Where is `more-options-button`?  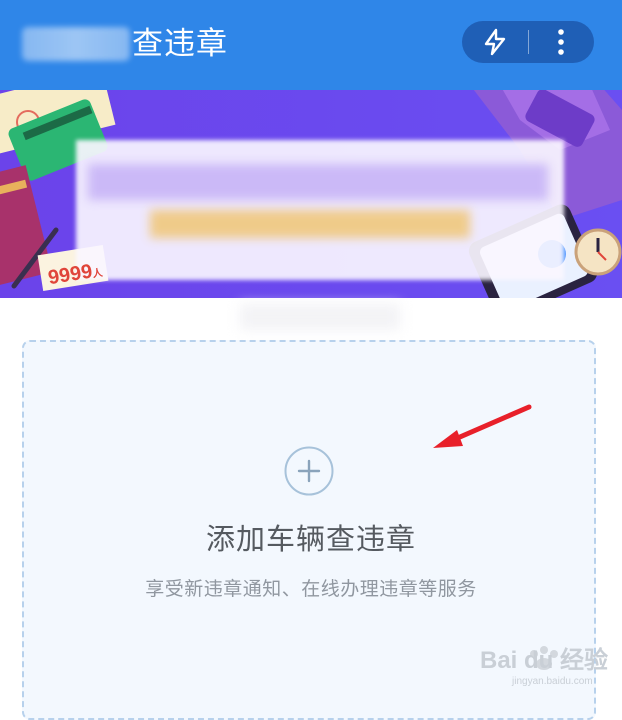 more-options-button is located at coordinates (561, 42).